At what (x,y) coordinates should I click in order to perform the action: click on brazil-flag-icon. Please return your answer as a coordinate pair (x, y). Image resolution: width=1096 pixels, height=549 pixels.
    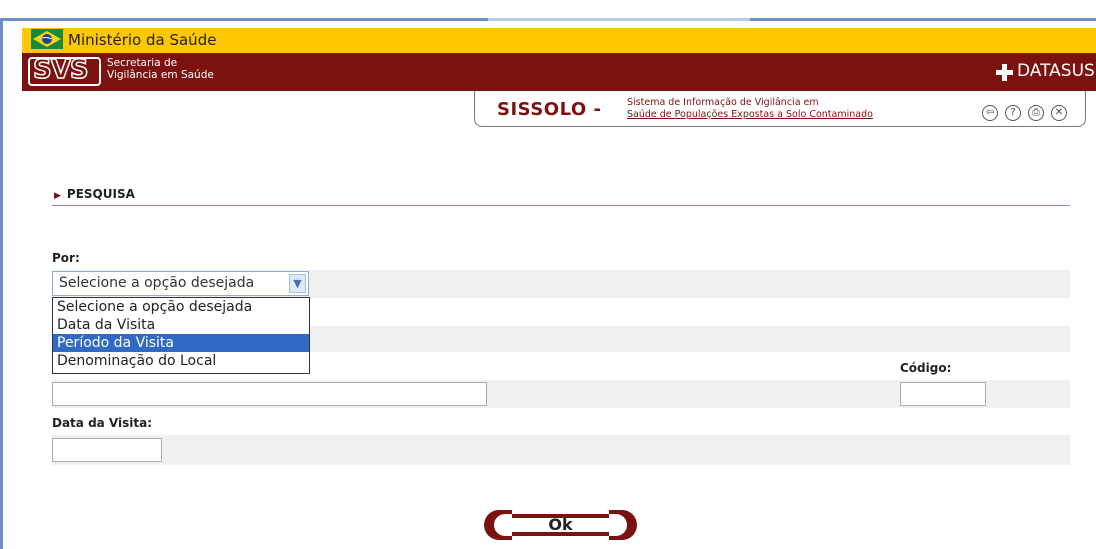
    Looking at the image, I should click on (47, 39).